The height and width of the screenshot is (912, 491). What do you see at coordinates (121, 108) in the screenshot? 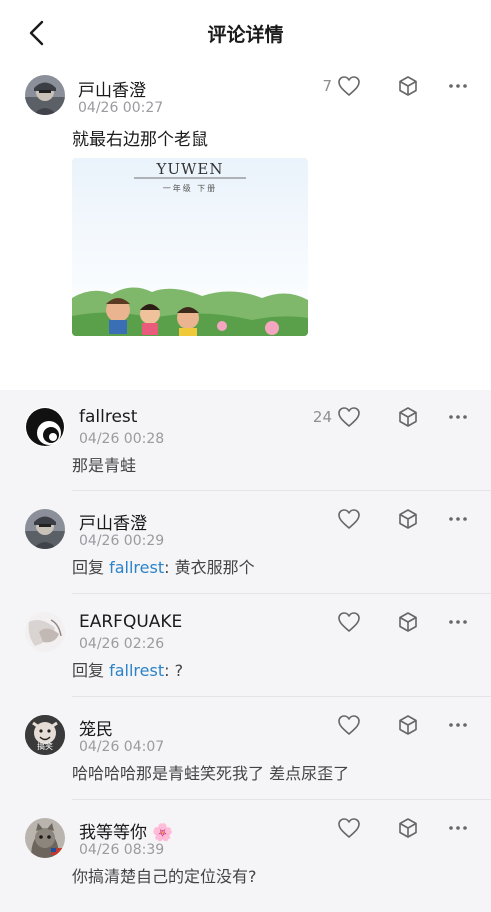
I see `timestamp: 04/26 00:27` at bounding box center [121, 108].